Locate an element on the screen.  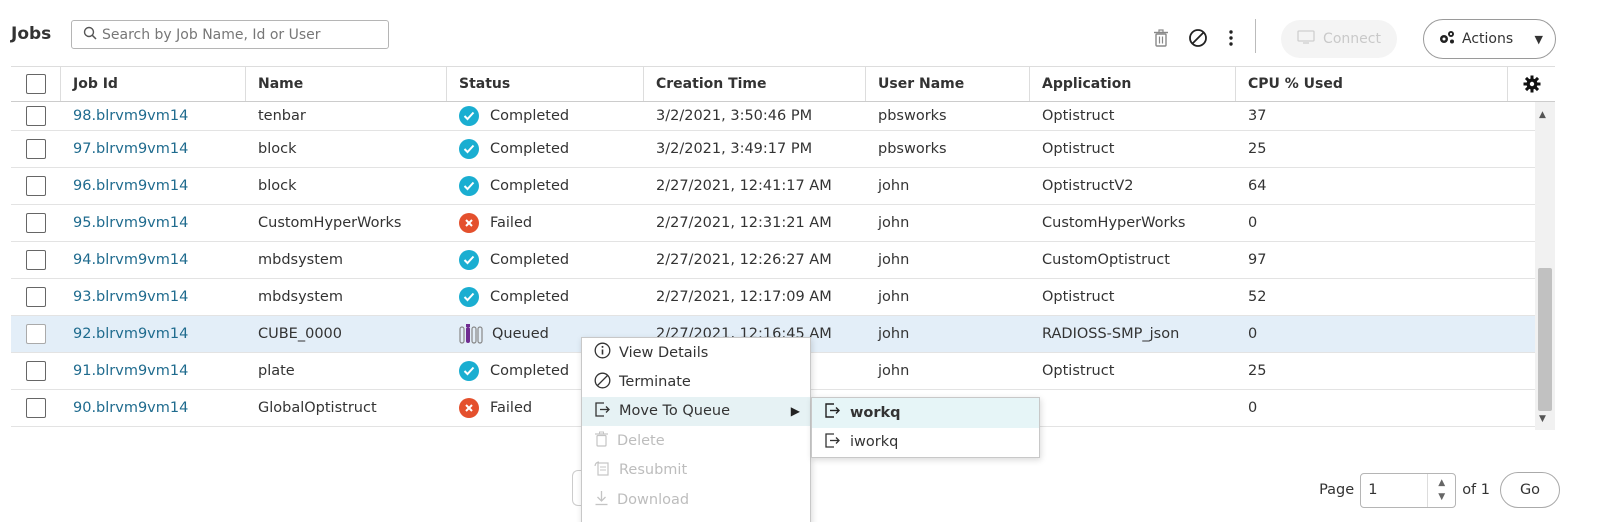
actions-button: Actions ▼ is located at coordinates (1489, 39).